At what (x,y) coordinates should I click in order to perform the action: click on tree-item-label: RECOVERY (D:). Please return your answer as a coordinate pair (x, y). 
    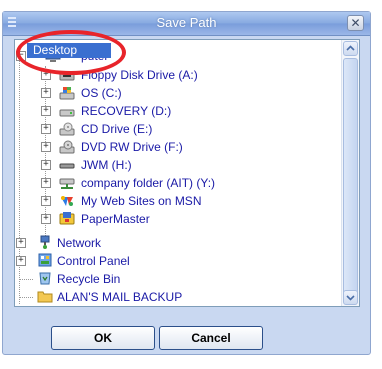
    Looking at the image, I should click on (126, 111).